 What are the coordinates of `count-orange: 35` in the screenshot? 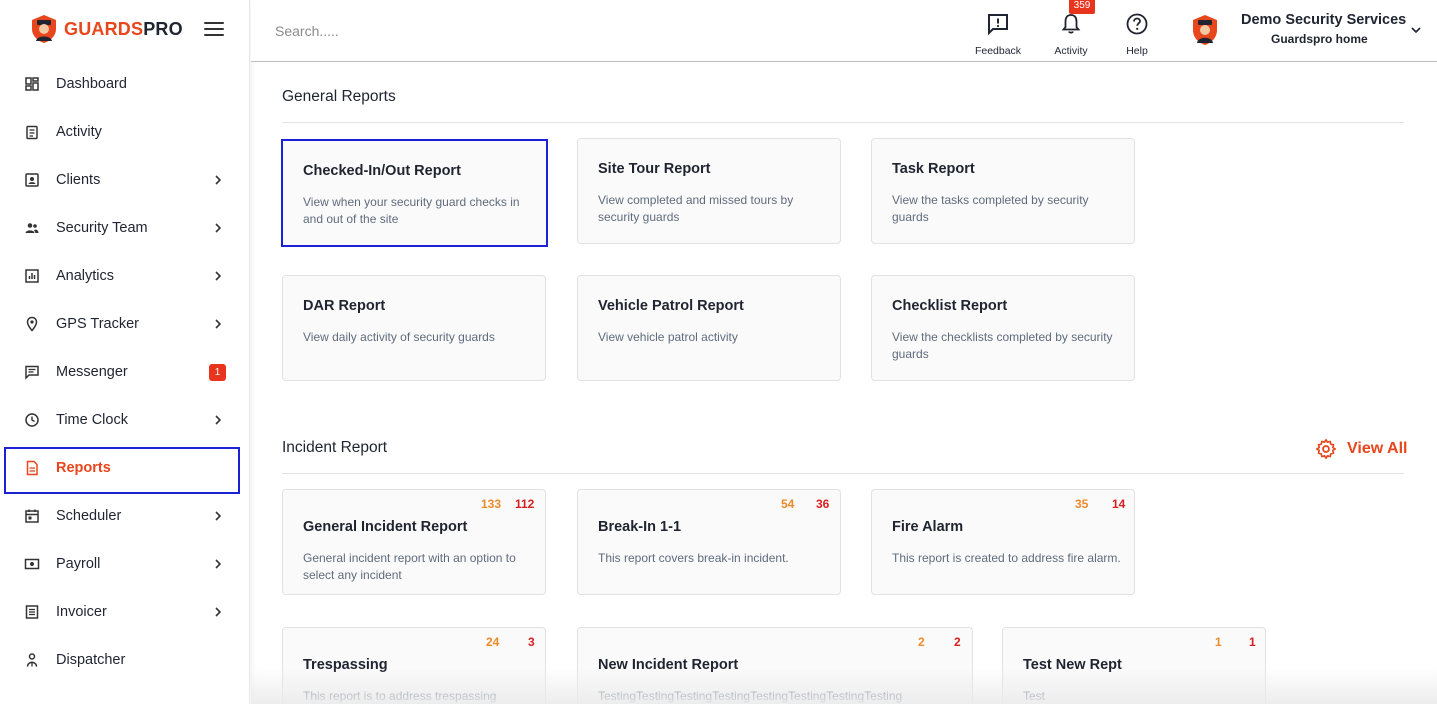 It's located at (1082, 504).